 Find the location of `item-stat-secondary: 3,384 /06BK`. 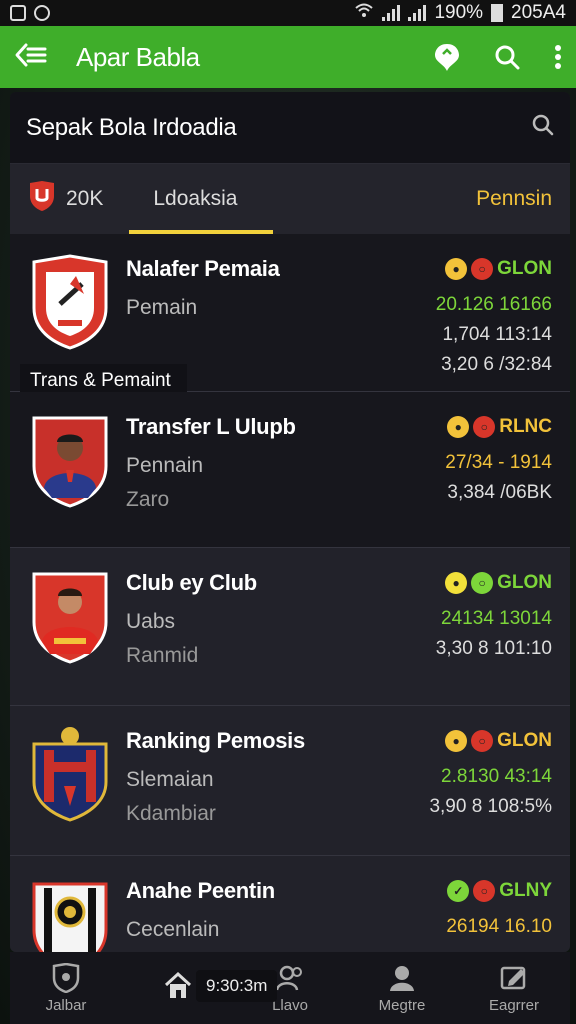

item-stat-secondary: 3,384 /06BK is located at coordinates (499, 492).